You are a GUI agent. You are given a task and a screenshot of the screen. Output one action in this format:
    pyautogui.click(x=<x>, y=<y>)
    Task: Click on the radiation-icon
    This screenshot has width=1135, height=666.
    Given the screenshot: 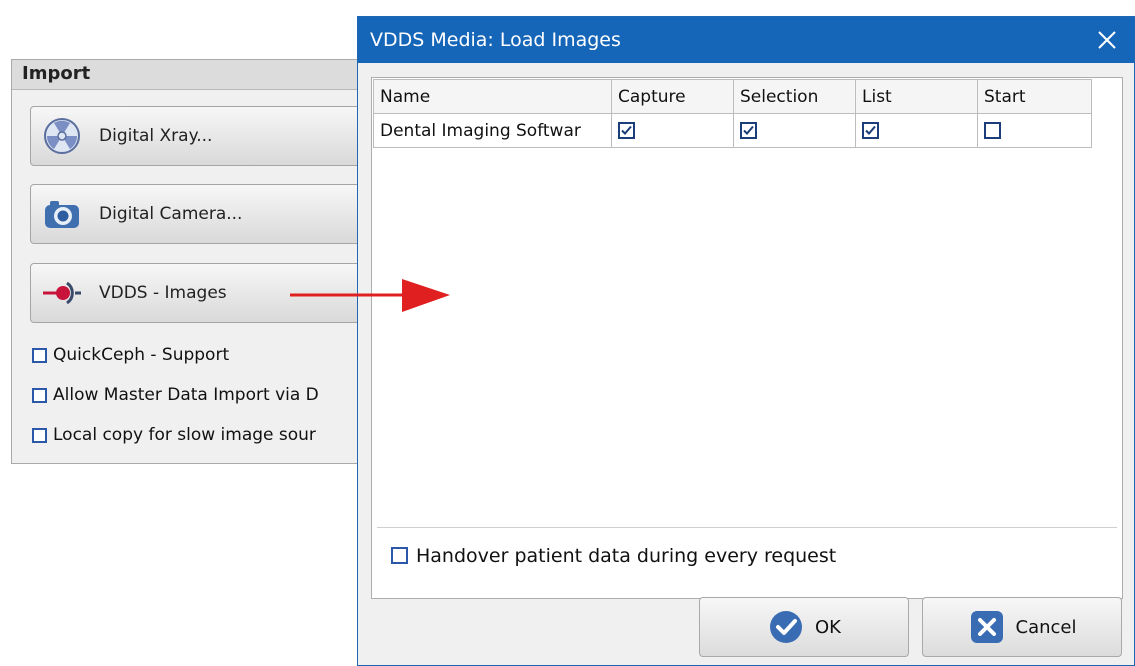 What is the action you would take?
    pyautogui.click(x=62, y=136)
    